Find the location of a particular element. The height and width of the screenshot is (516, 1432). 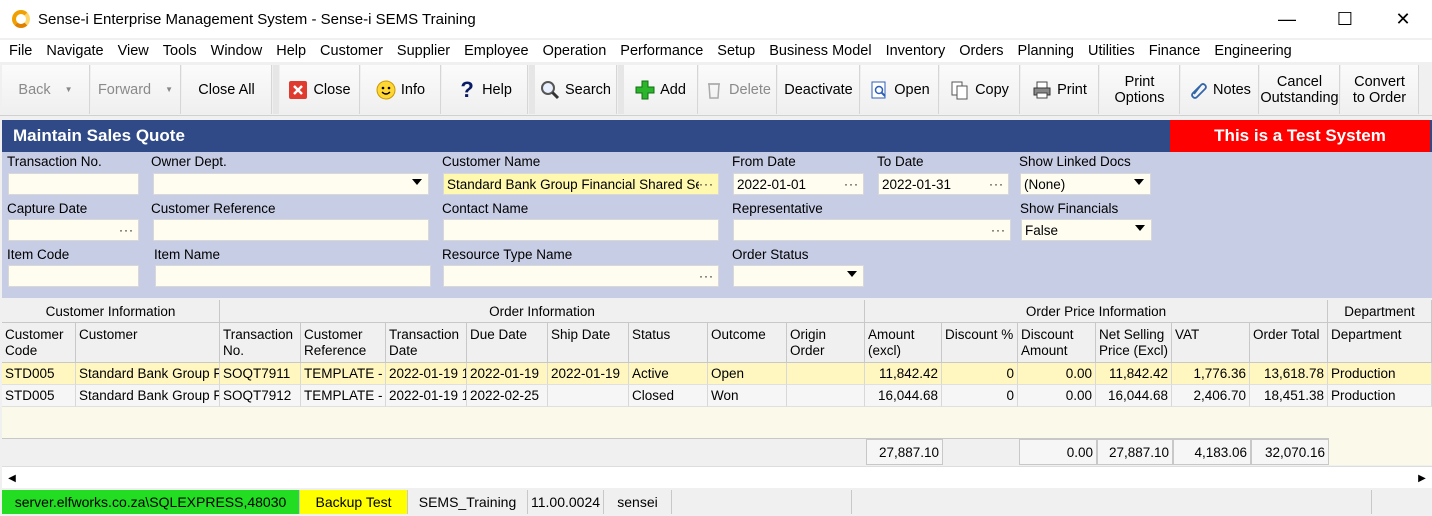

delete-button: Delete is located at coordinates (738, 89).